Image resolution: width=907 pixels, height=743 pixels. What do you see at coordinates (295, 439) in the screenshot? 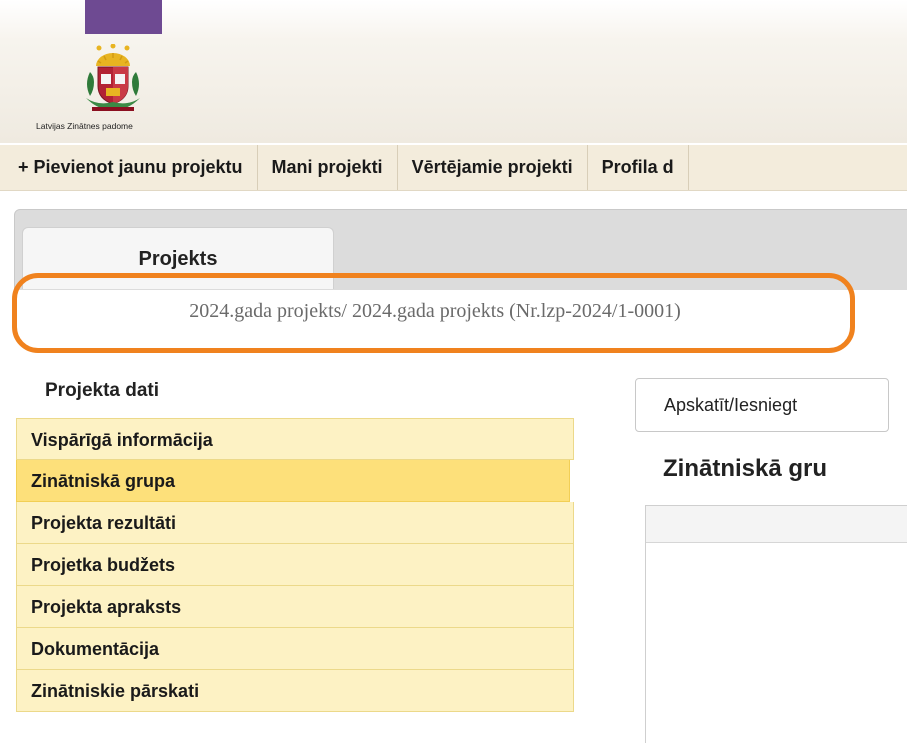
I see `sidebar-item-general-info: Vispārīgā informācija` at bounding box center [295, 439].